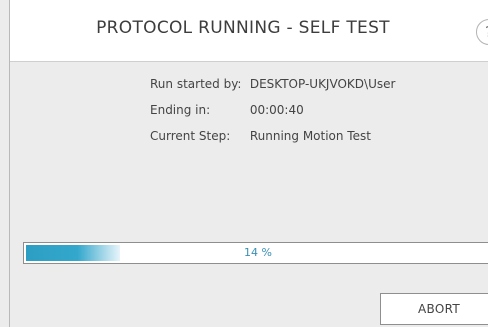 The image size is (488, 327). What do you see at coordinates (196, 84) in the screenshot?
I see `run-started-by-label: Run started by:` at bounding box center [196, 84].